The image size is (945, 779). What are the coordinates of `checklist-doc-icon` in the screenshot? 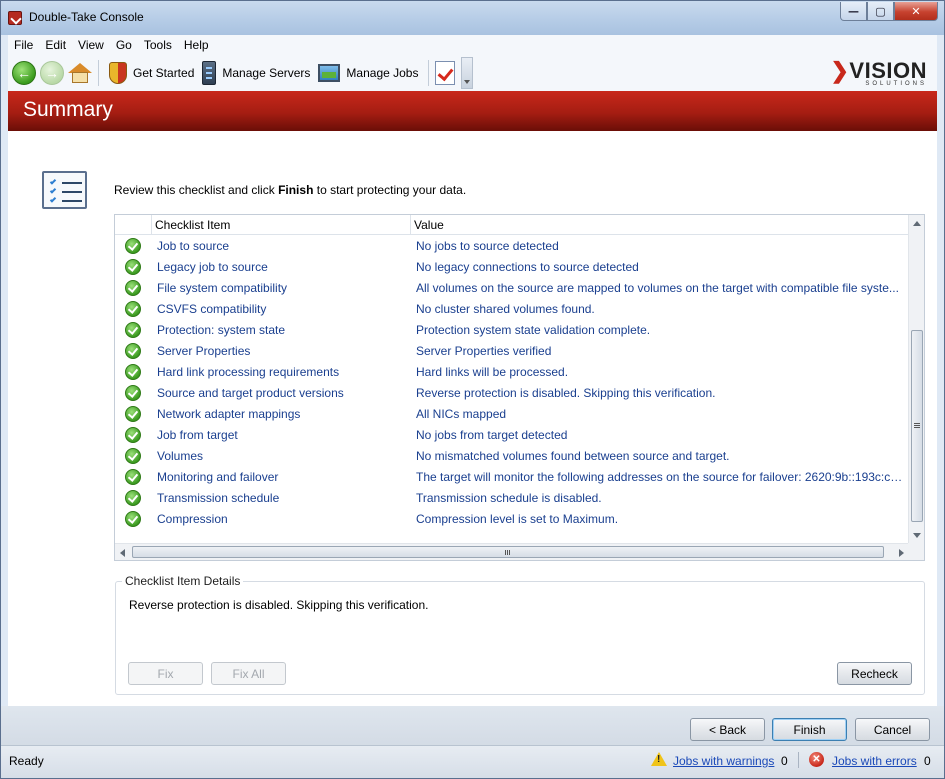 It's located at (445, 73).